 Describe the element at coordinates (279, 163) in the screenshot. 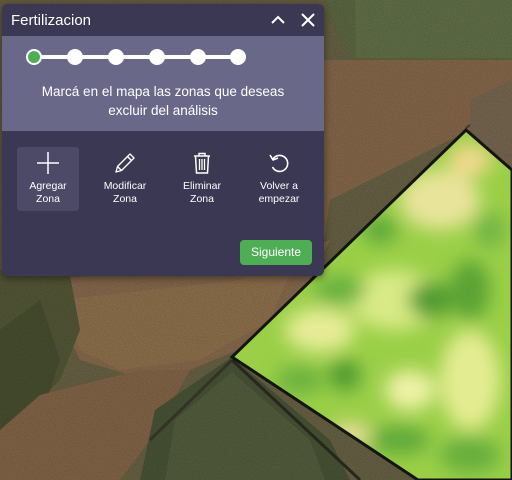

I see `undo-icon` at that location.